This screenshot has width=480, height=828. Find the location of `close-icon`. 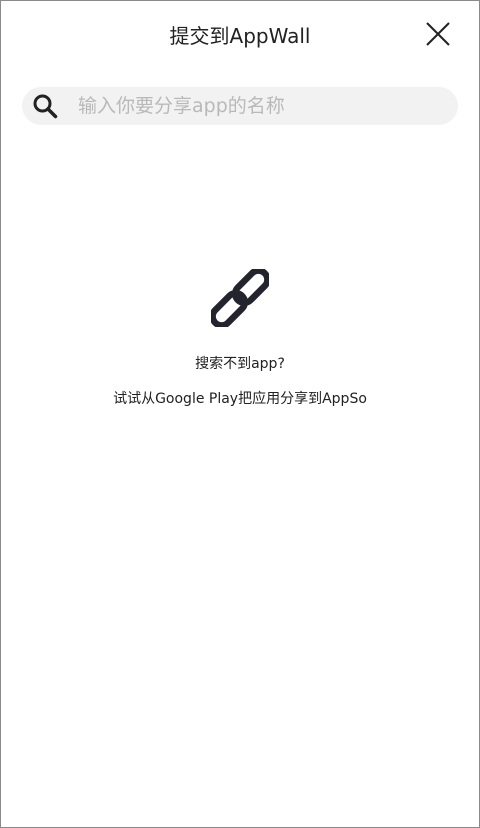

close-icon is located at coordinates (438, 34).